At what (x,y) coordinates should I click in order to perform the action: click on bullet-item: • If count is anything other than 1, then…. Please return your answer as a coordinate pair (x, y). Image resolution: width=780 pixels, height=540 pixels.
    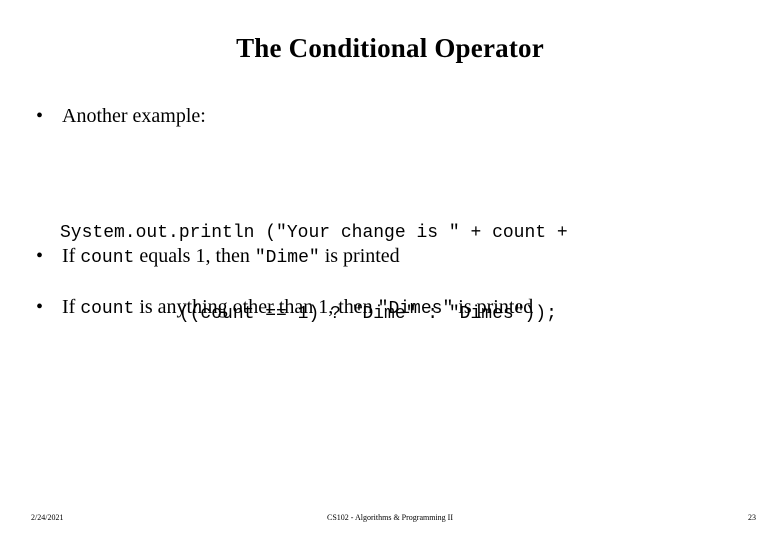
    Looking at the image, I should click on (396, 308).